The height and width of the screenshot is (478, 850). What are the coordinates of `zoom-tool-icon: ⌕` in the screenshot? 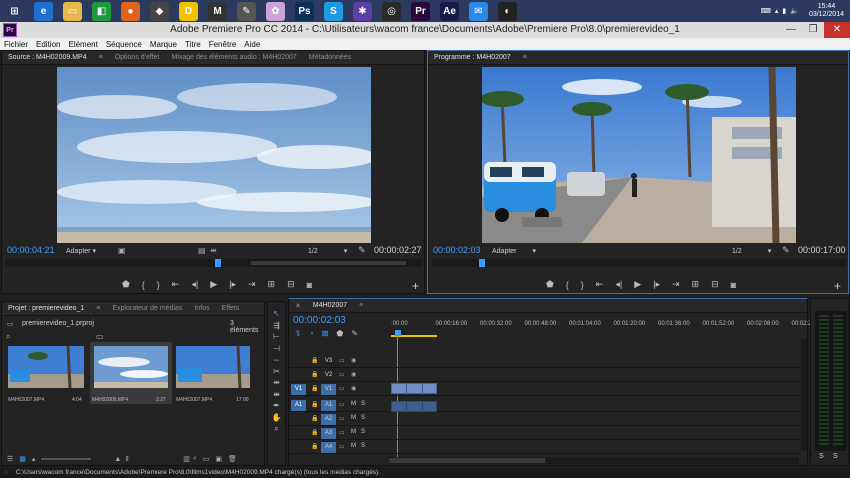 It's located at (276, 429).